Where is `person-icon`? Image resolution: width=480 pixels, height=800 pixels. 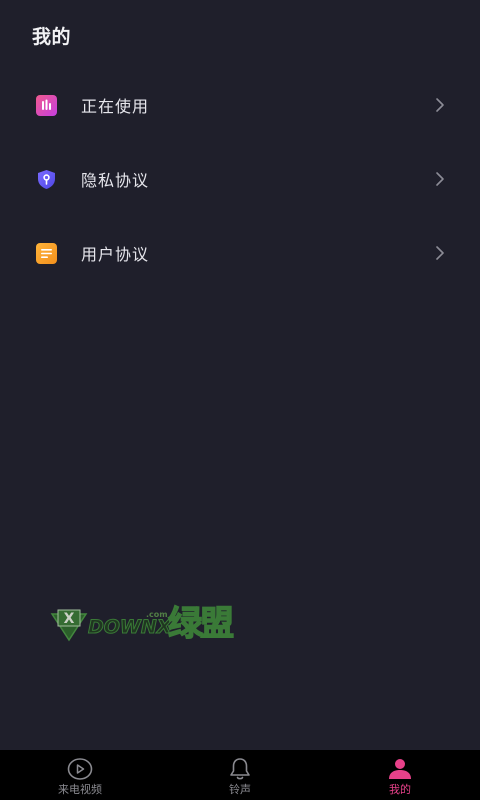 person-icon is located at coordinates (400, 769).